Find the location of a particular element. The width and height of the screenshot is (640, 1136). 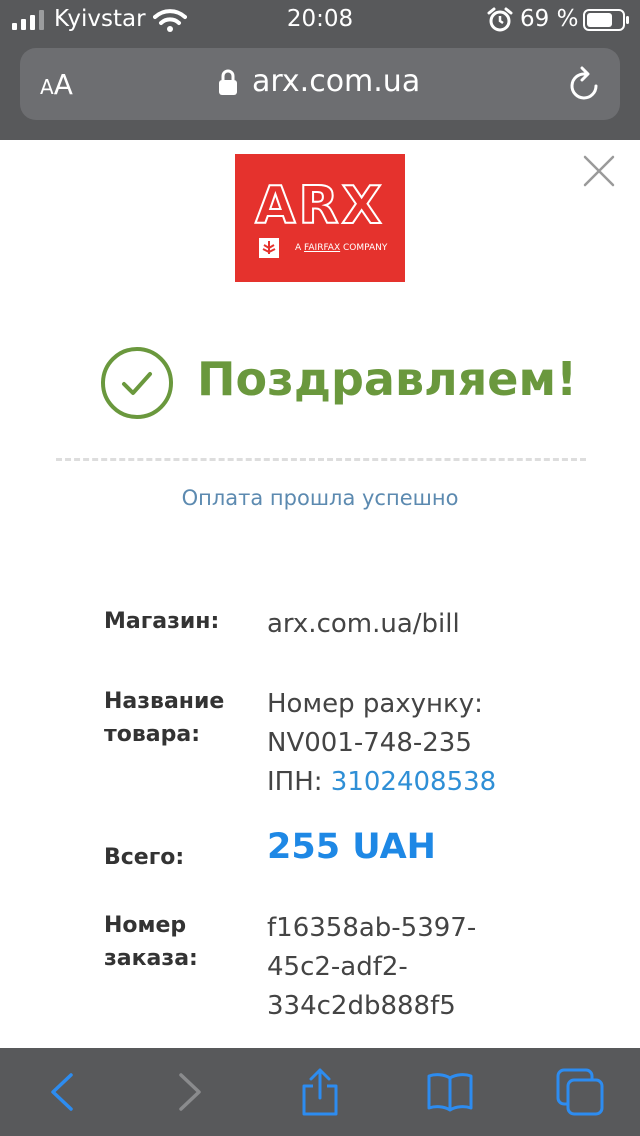

logo-title: ARX is located at coordinates (319, 206).